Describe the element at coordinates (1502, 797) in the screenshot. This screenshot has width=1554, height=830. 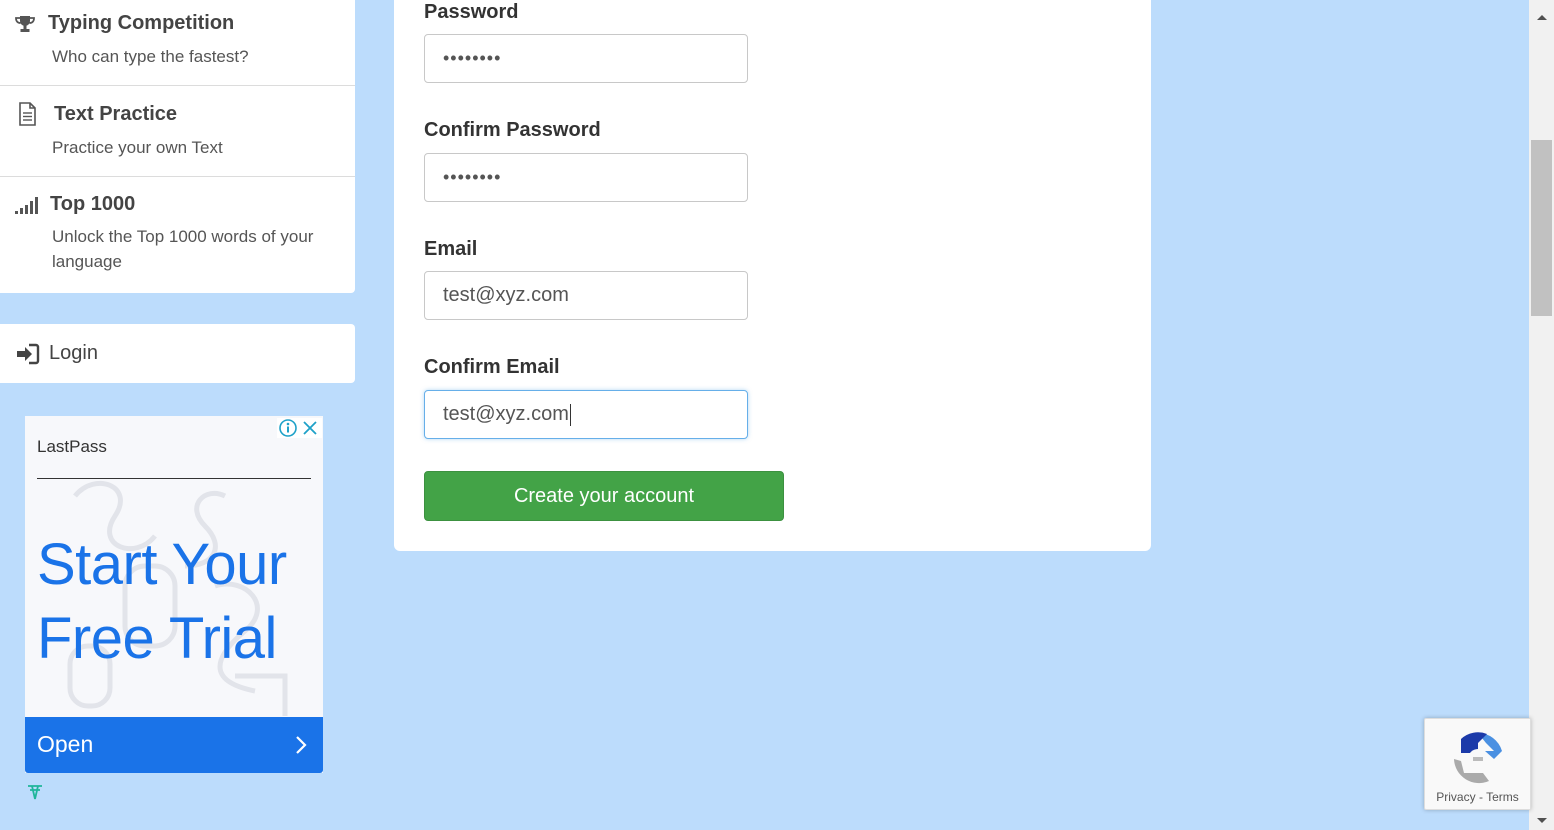
I see `terms-link: Terms` at that location.